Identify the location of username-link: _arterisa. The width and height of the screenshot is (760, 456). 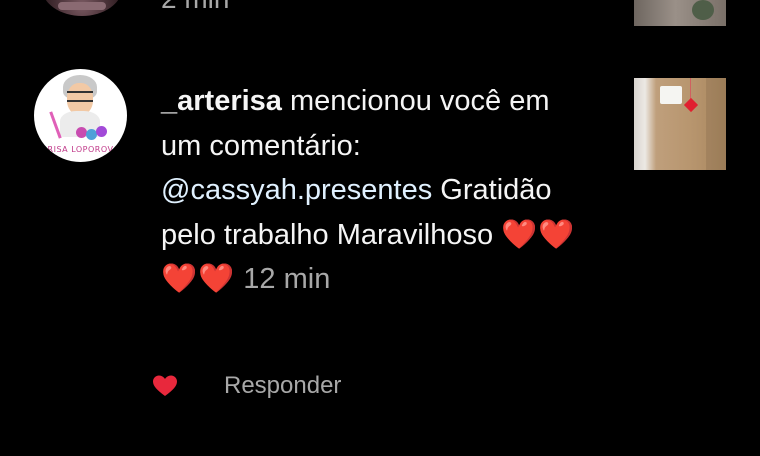
(221, 101).